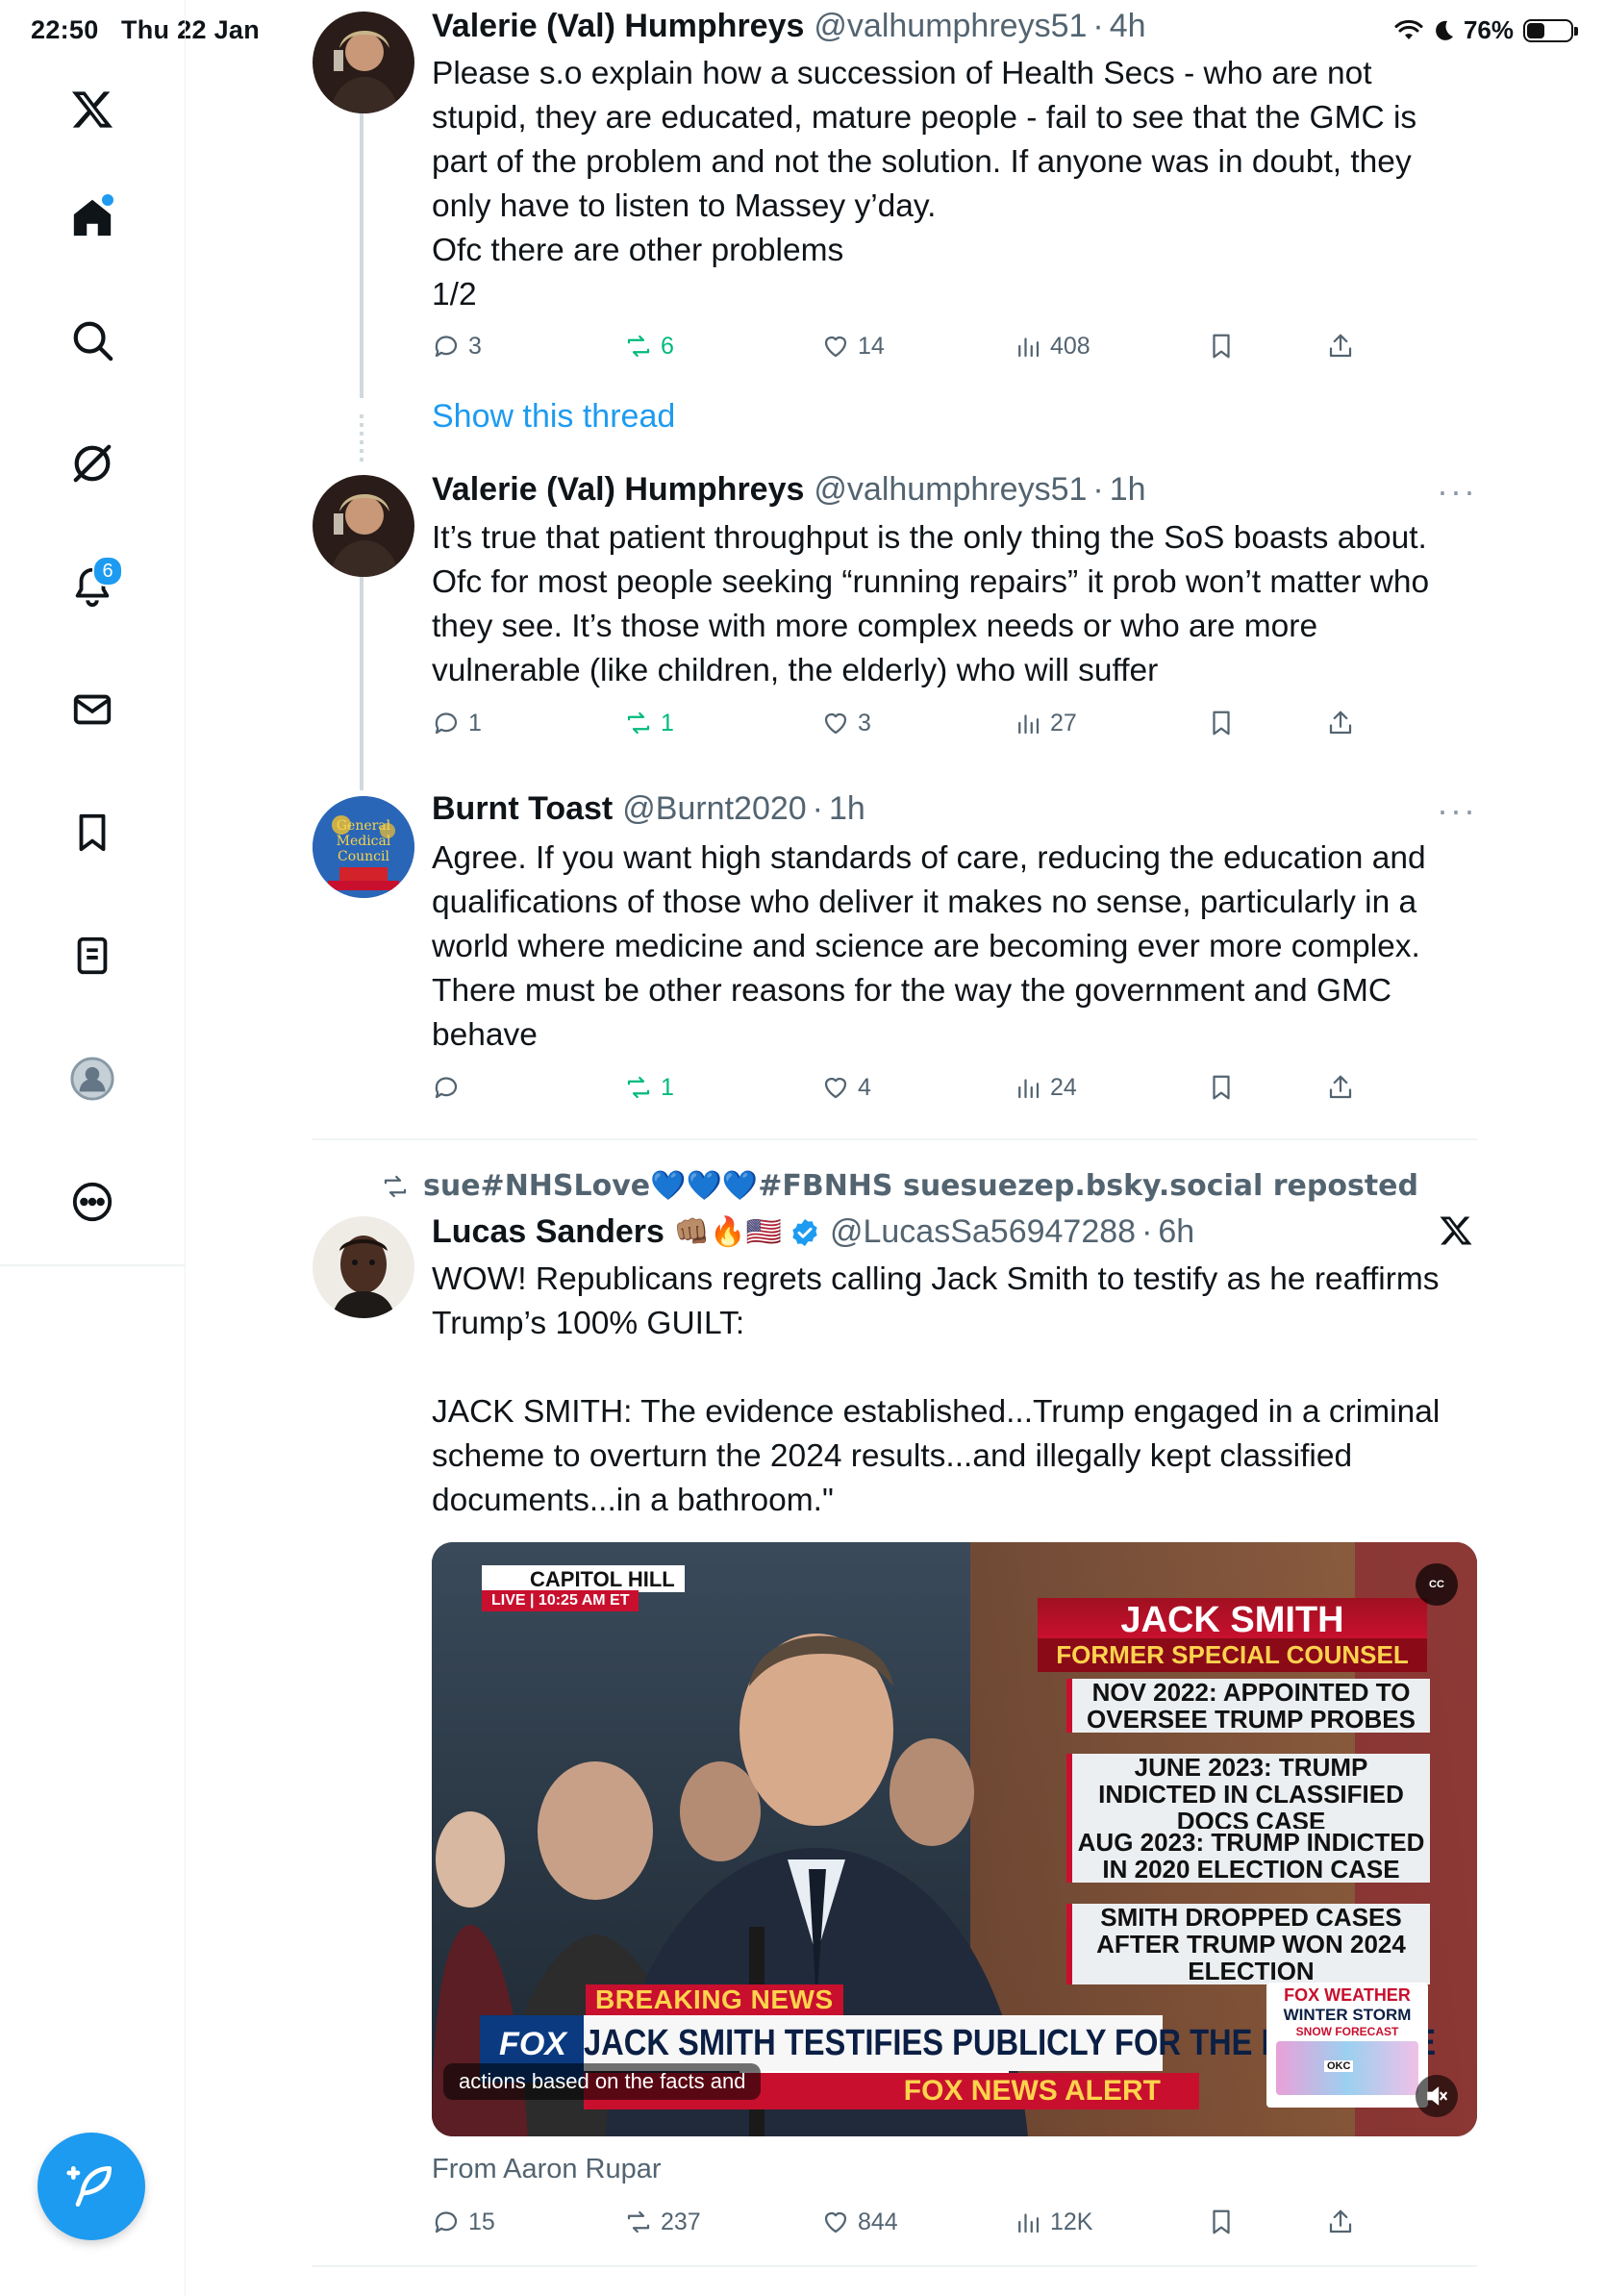 Image resolution: width=1604 pixels, height=2296 pixels. I want to click on speaker-muted-icon, so click(1437, 2096).